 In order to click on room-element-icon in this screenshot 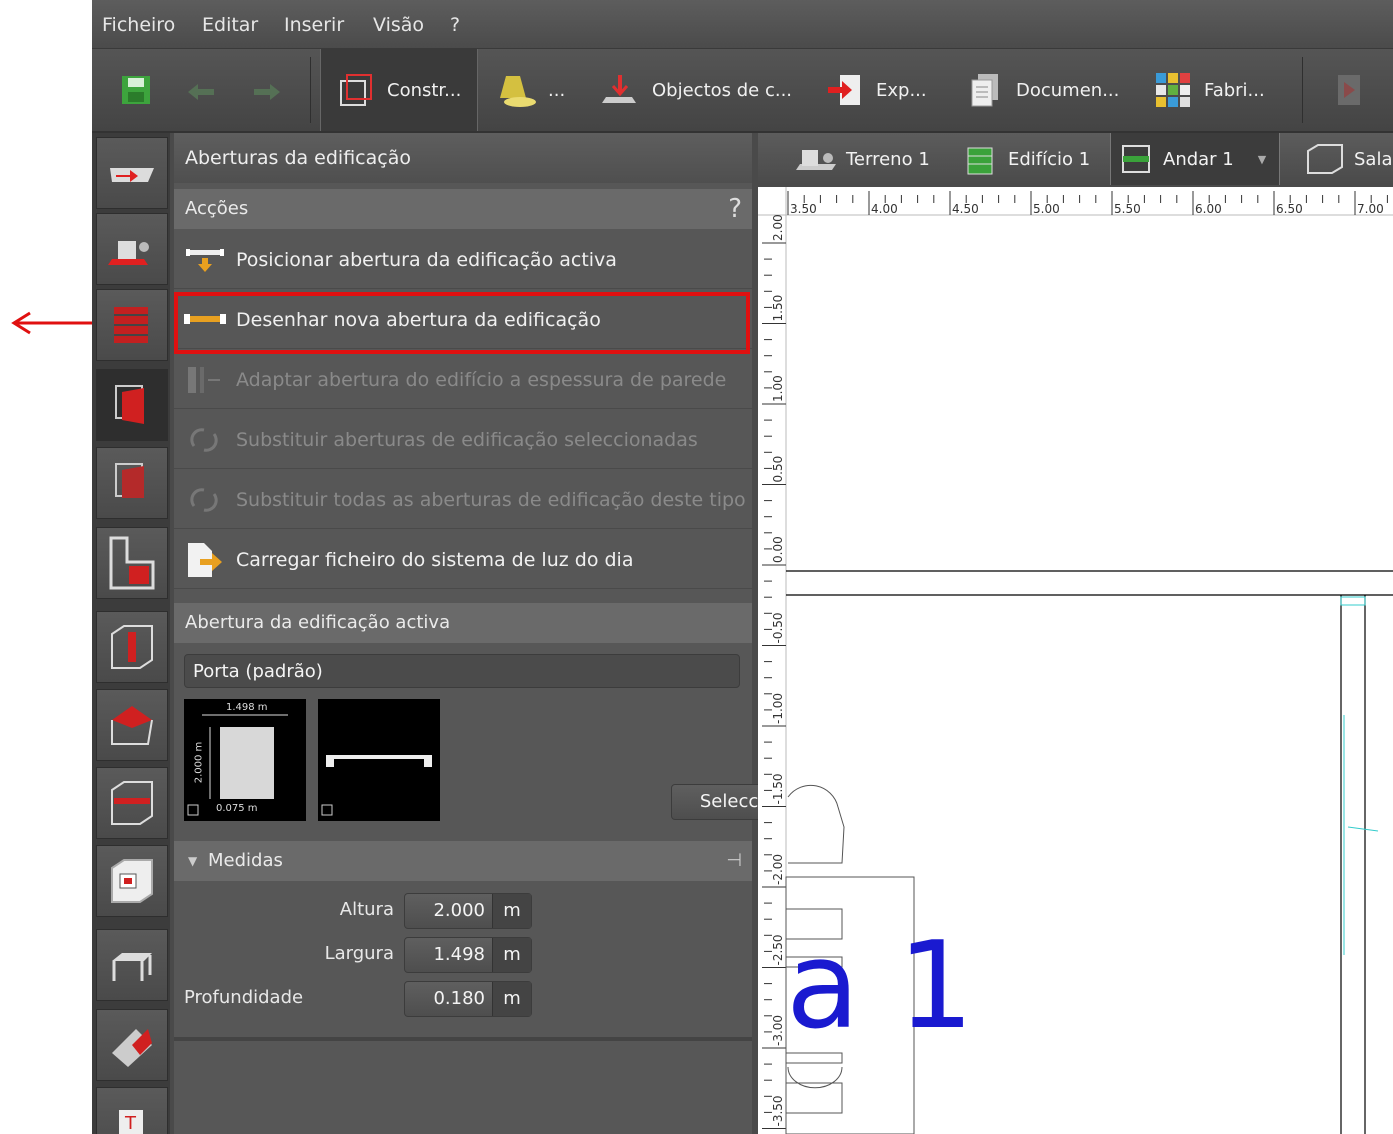, I will do `click(132, 881)`.